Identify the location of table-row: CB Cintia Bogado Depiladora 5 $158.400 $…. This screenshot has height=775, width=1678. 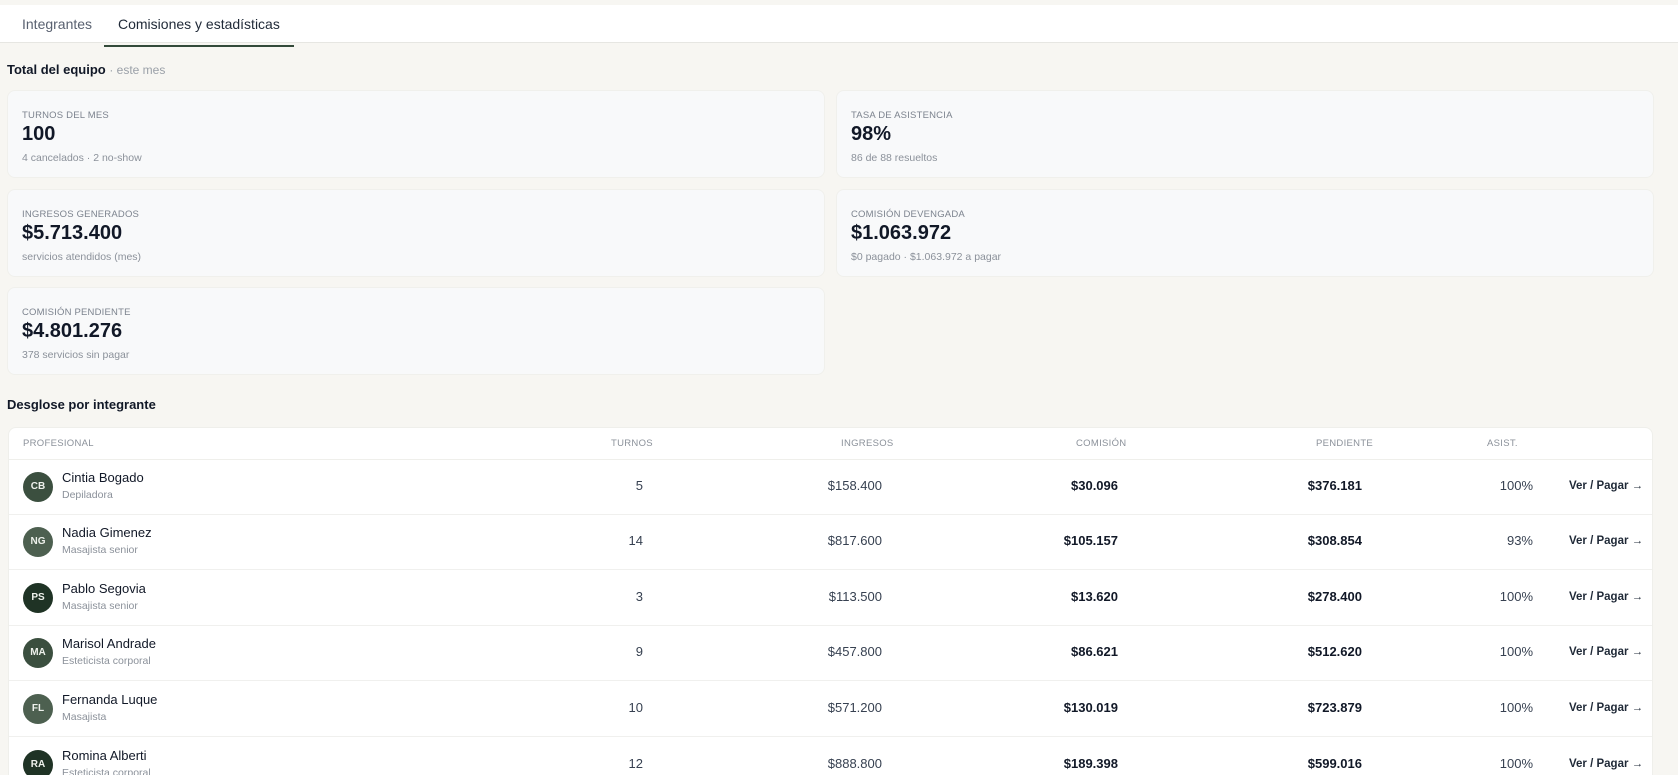
(830, 487).